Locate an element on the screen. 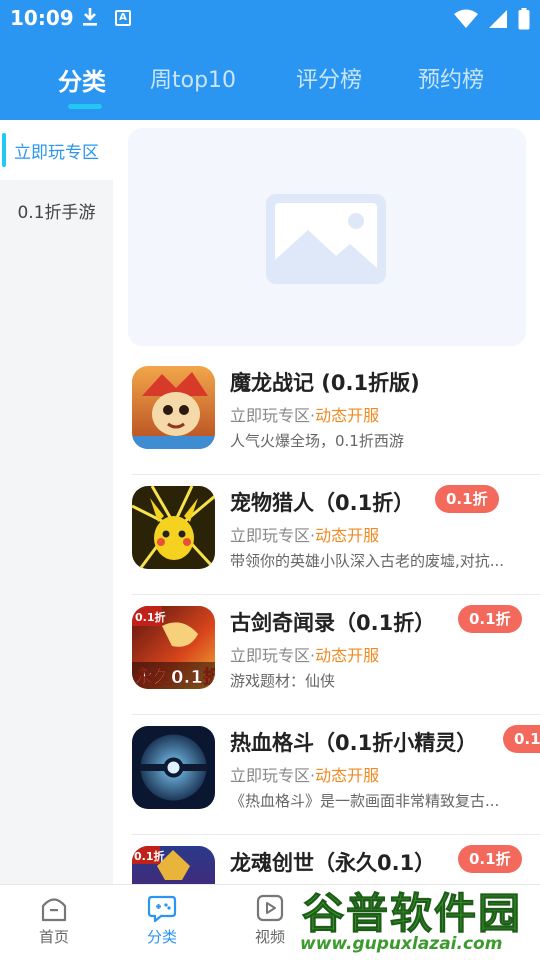 The image size is (540, 960). game-icon: 0.1折 is located at coordinates (173, 865).